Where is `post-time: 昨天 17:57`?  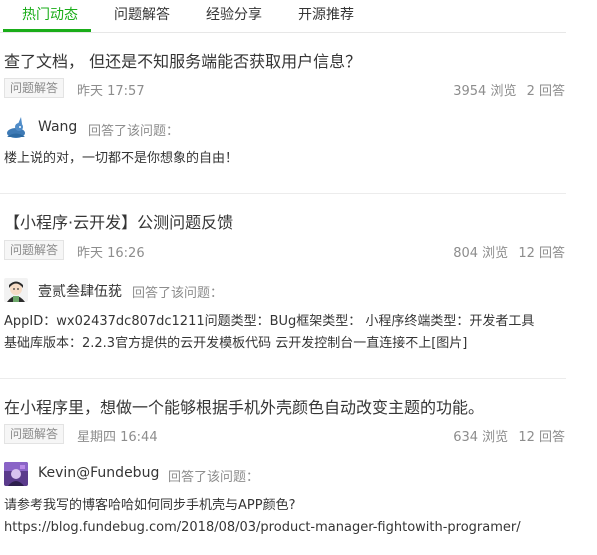 post-time: 昨天 17:57 is located at coordinates (111, 91).